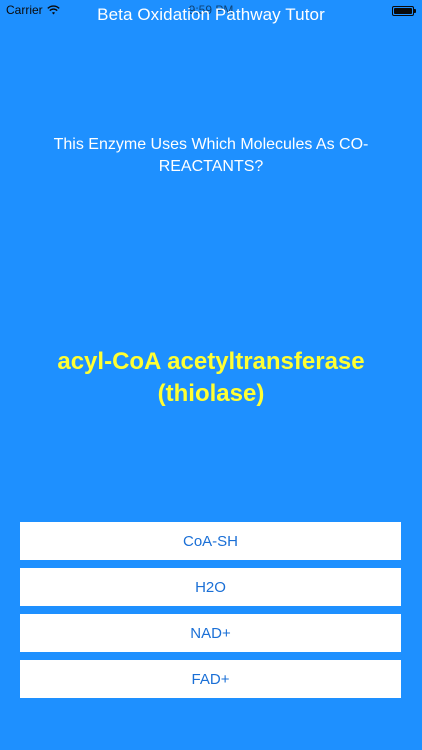  Describe the element at coordinates (210, 633) in the screenshot. I see `answer-button-nad: NAD+` at that location.